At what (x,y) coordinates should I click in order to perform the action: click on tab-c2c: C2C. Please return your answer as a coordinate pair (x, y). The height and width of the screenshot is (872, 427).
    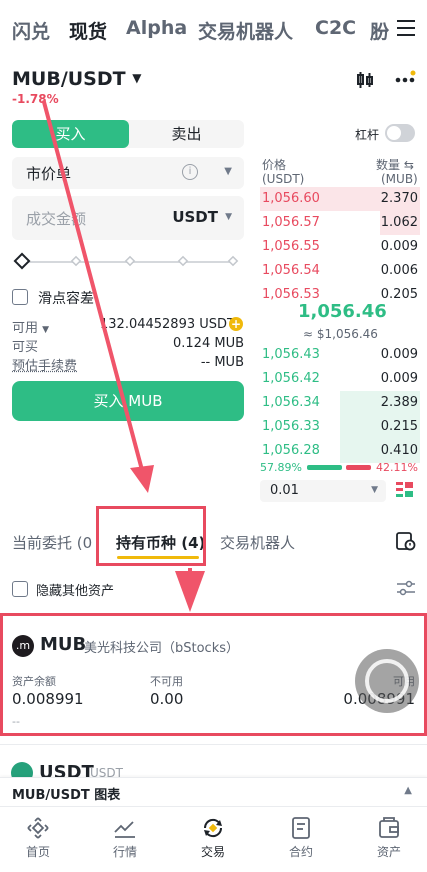
    Looking at the image, I should click on (335, 28).